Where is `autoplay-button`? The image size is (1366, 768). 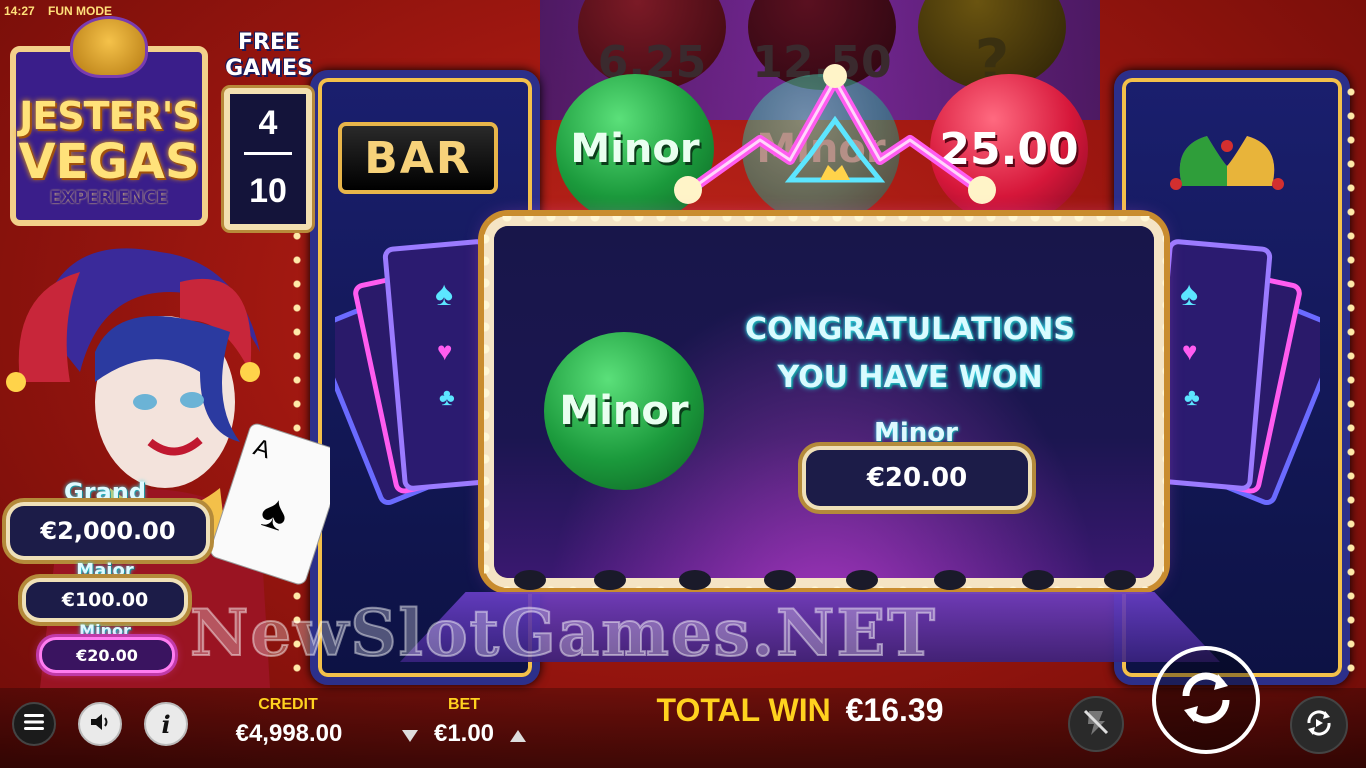
autoplay-button is located at coordinates (1319, 725).